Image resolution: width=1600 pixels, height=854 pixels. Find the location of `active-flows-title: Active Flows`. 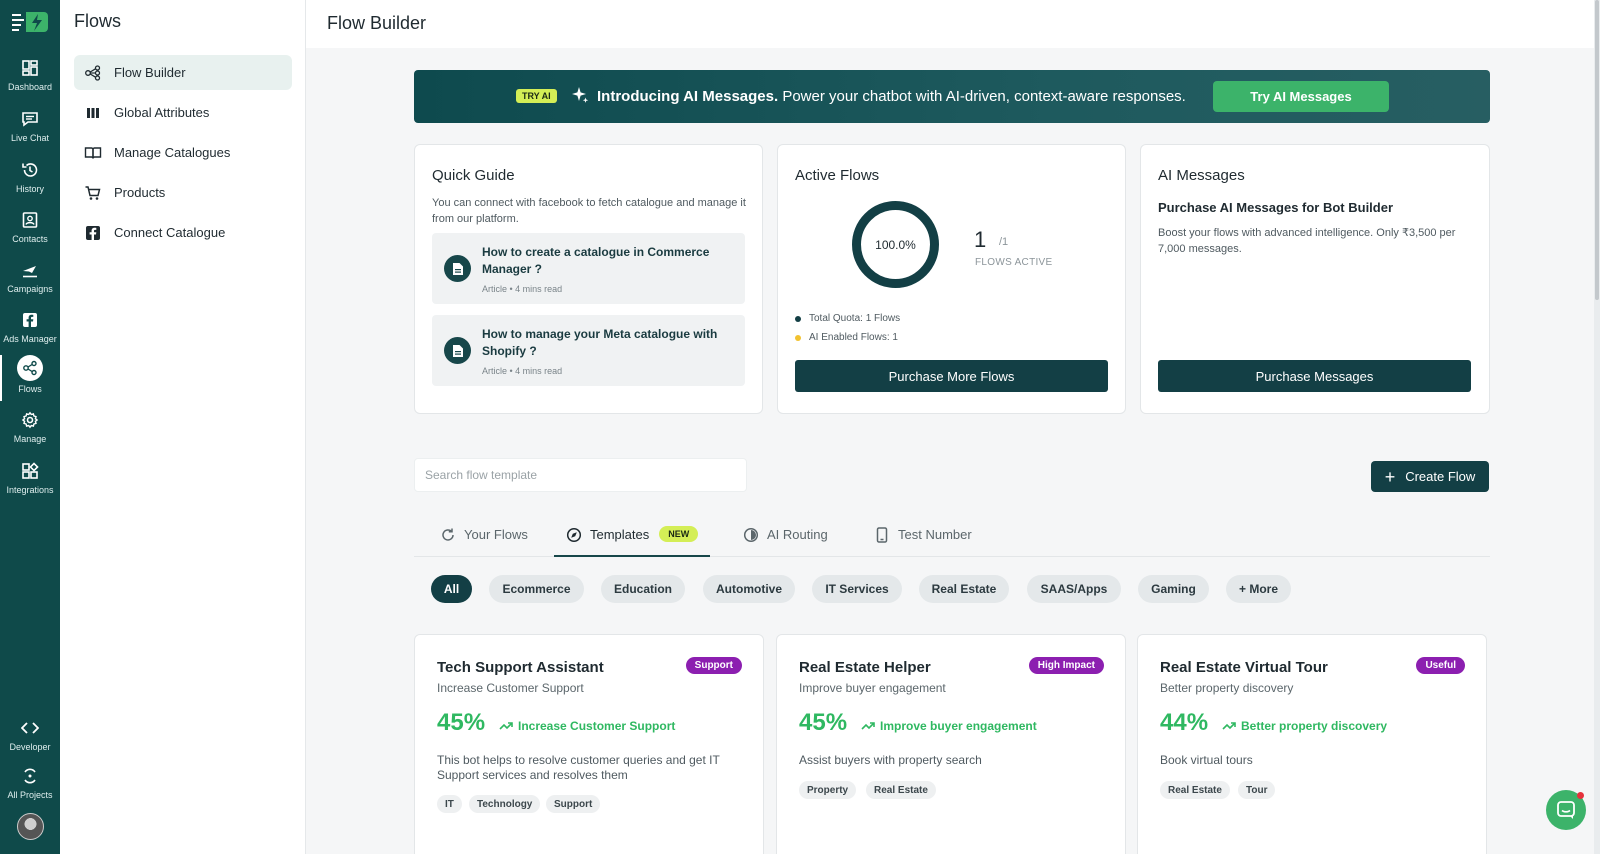

active-flows-title: Active Flows is located at coordinates (837, 175).